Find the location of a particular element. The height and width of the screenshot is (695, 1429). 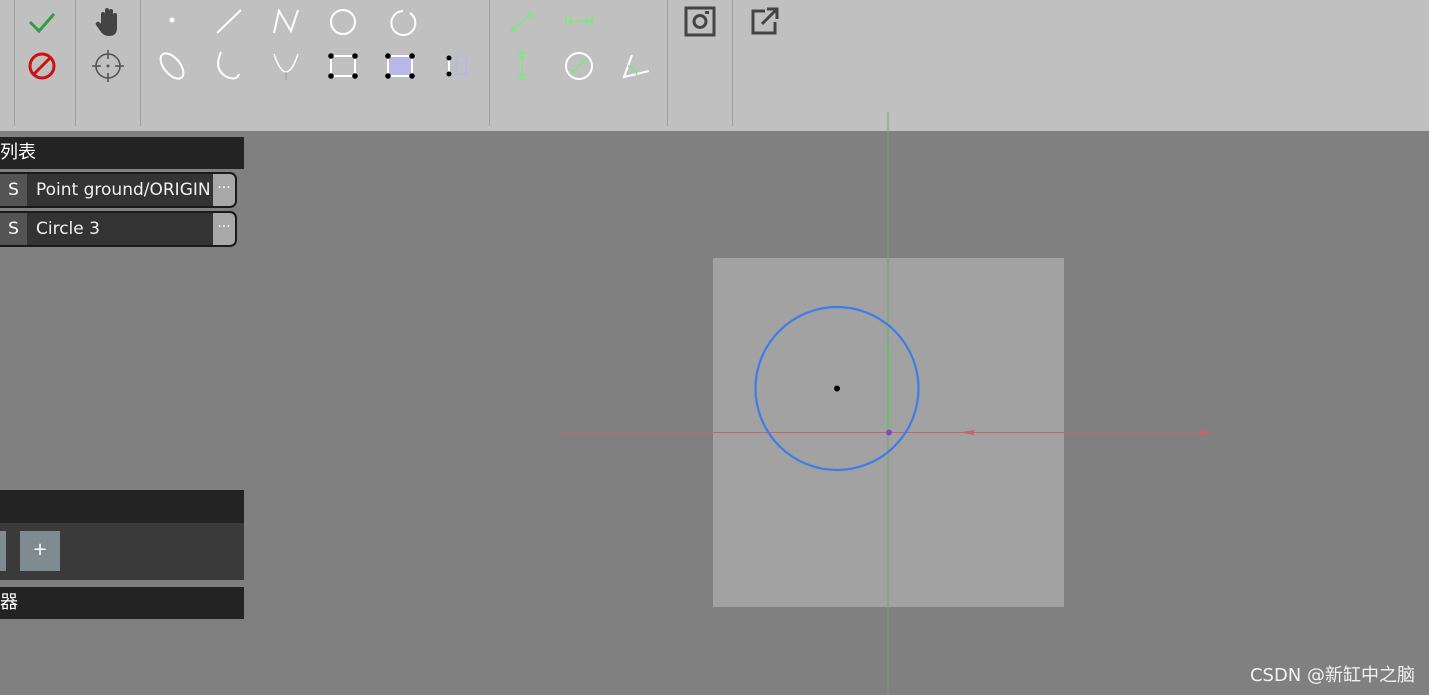

feature-name: Circle 3 is located at coordinates (68, 229).